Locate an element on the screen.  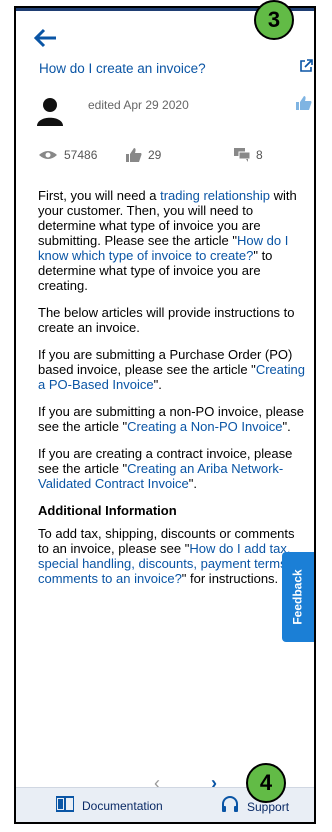
step-badge-3: 3 is located at coordinates (274, 20).